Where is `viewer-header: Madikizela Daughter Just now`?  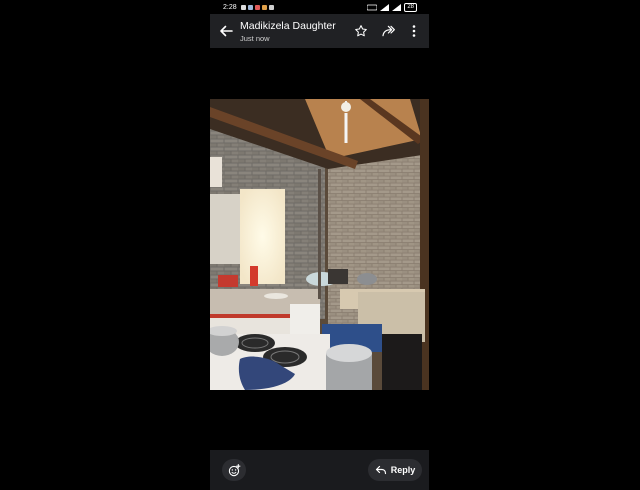
viewer-header: Madikizela Daughter Just now is located at coordinates (319, 31).